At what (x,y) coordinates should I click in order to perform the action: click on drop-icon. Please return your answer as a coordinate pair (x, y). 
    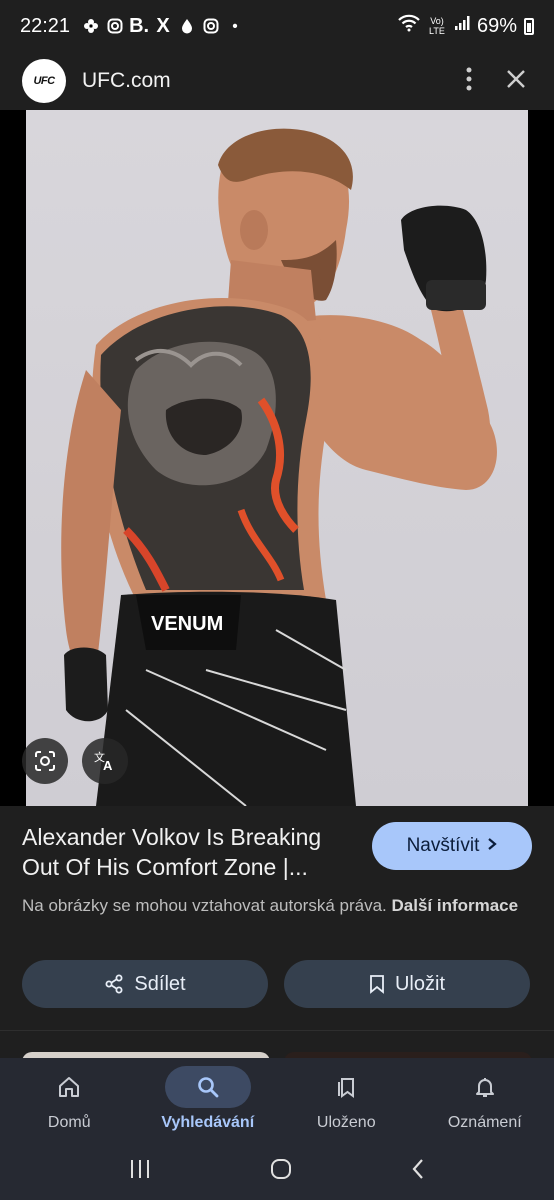
    Looking at the image, I should click on (187, 26).